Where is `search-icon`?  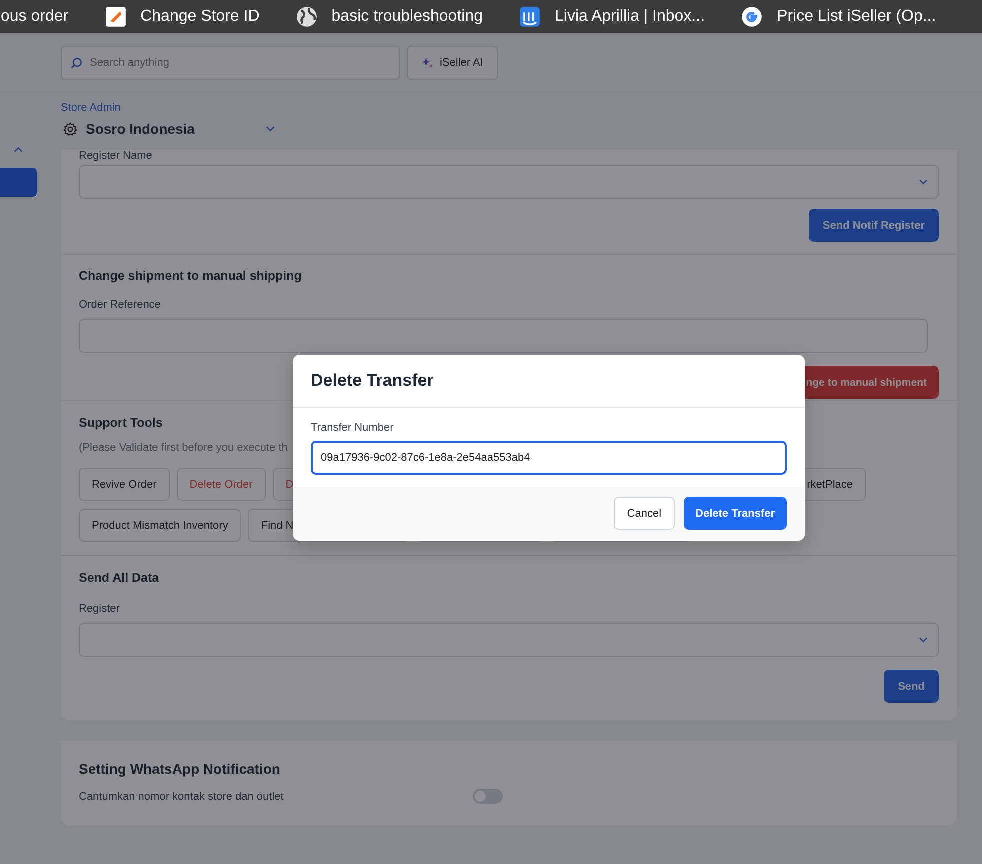 search-icon is located at coordinates (76, 63).